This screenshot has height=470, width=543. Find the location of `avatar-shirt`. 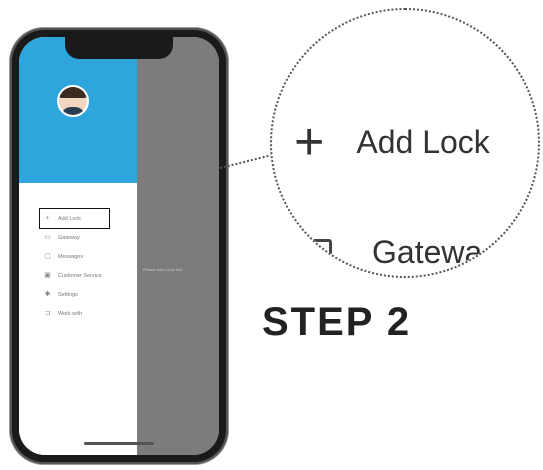

avatar-shirt is located at coordinates (73, 111).